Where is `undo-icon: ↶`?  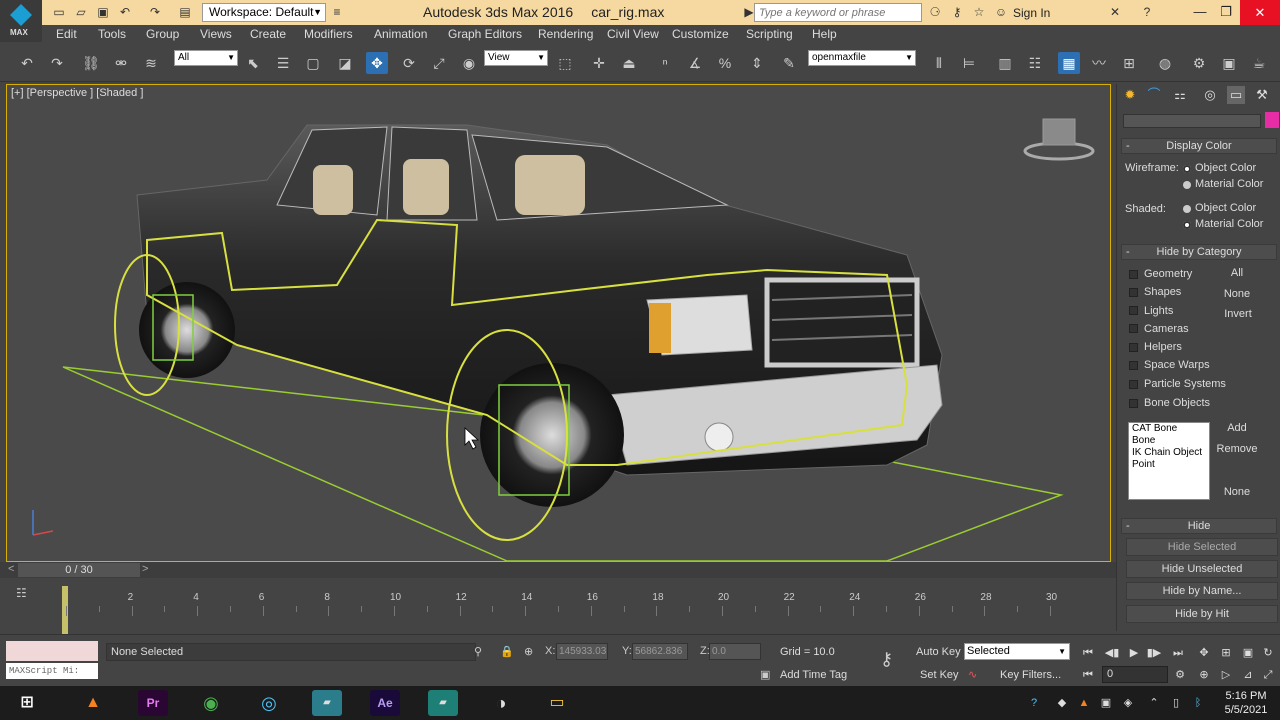
undo-icon: ↶ is located at coordinates (125, 12).